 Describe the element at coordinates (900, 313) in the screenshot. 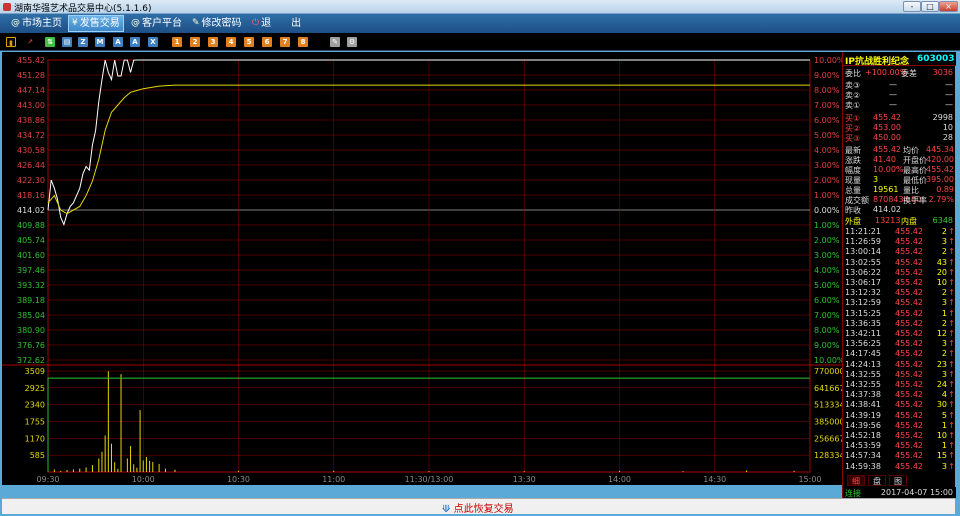

I see `tick-trade-row: 13:15:25 455.42 1 ↑` at that location.